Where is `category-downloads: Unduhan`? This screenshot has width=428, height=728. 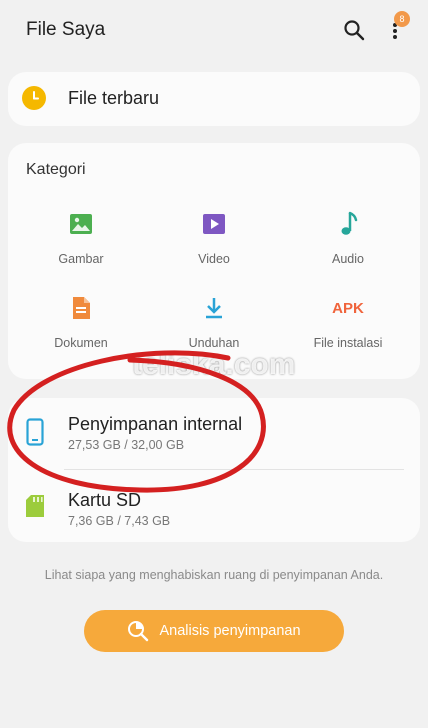 category-downloads: Unduhan is located at coordinates (214, 322).